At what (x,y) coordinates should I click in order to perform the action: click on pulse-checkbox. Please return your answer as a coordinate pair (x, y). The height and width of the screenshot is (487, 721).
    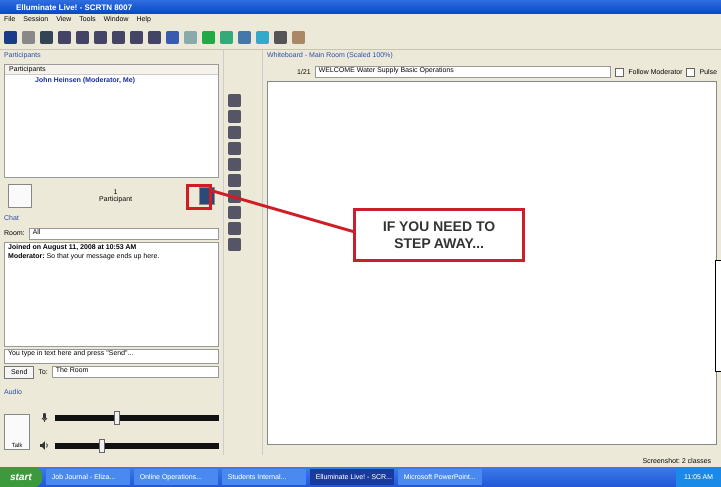
    Looking at the image, I should click on (691, 72).